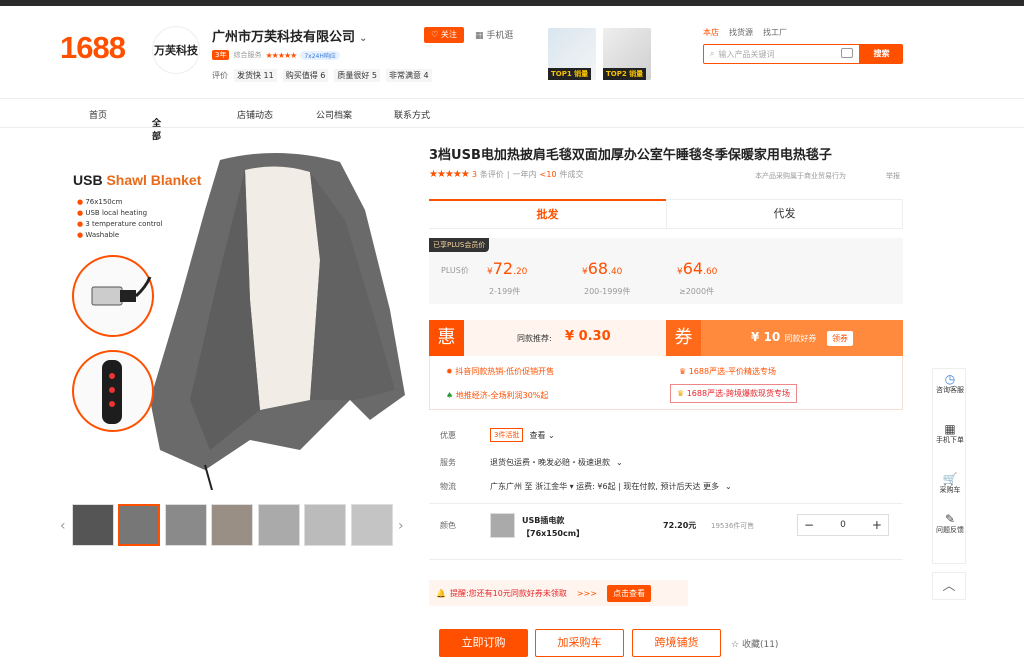 The height and width of the screenshot is (671, 1024). I want to click on promo-item: ♠ 地推经济-全场利润30%起, so click(497, 395).